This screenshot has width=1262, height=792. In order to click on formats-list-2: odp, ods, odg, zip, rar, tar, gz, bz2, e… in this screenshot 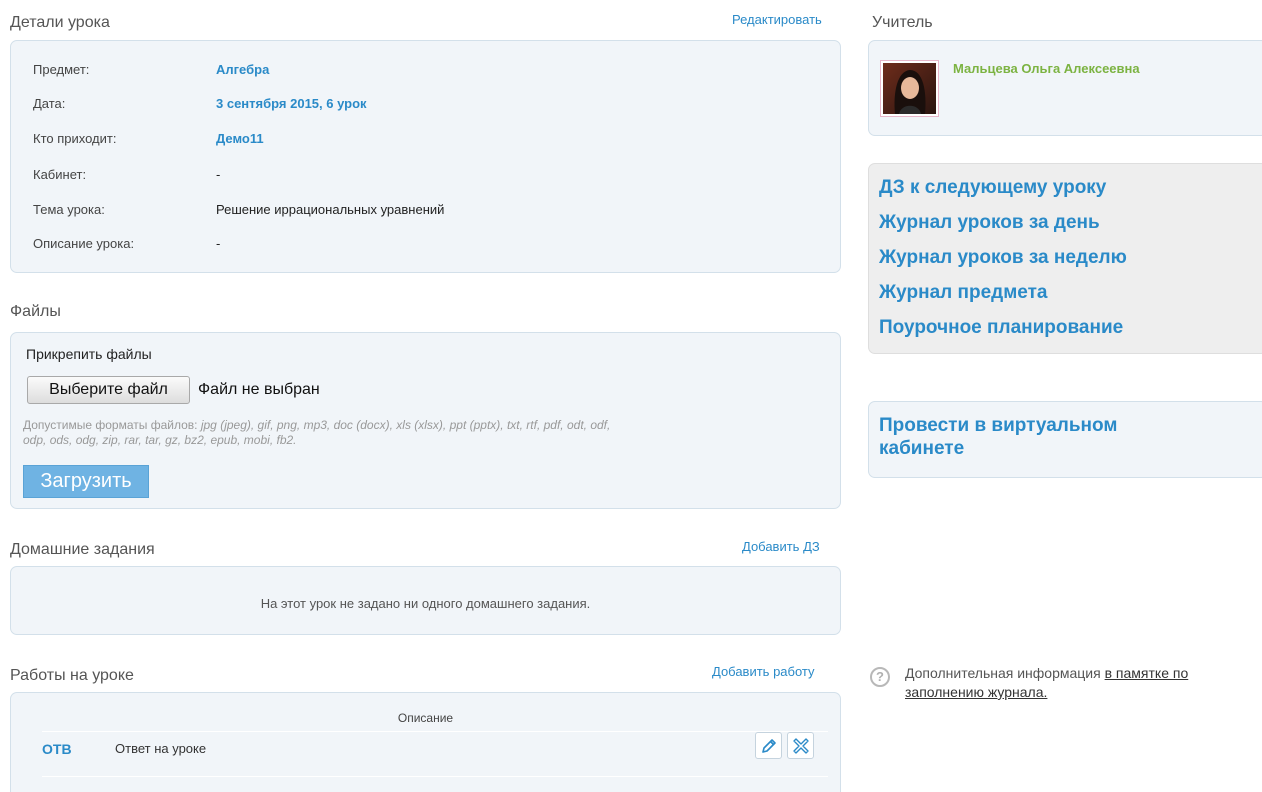, I will do `click(160, 440)`.